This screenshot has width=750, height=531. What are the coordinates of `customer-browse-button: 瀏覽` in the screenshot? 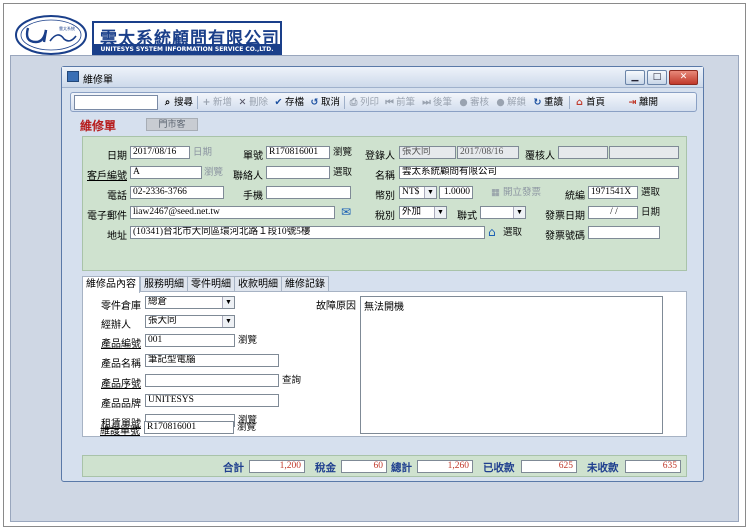 It's located at (213, 173).